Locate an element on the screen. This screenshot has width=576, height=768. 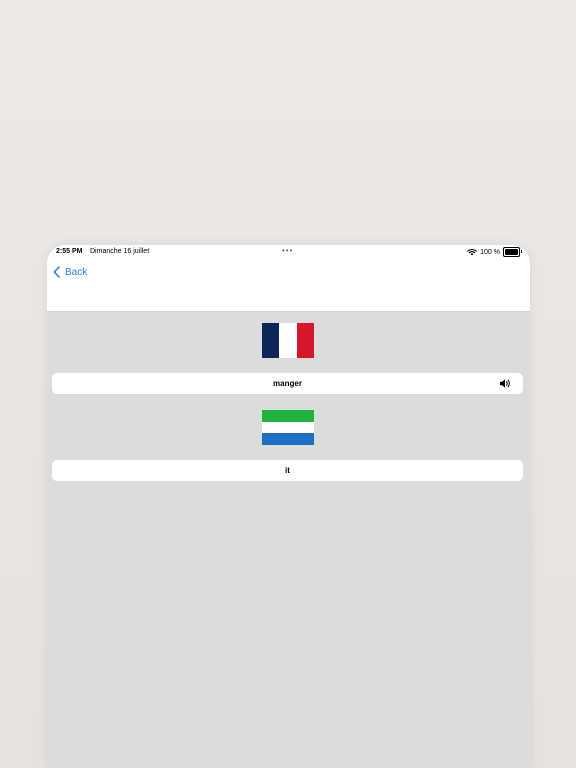
chevron-left-icon is located at coordinates (56, 272).